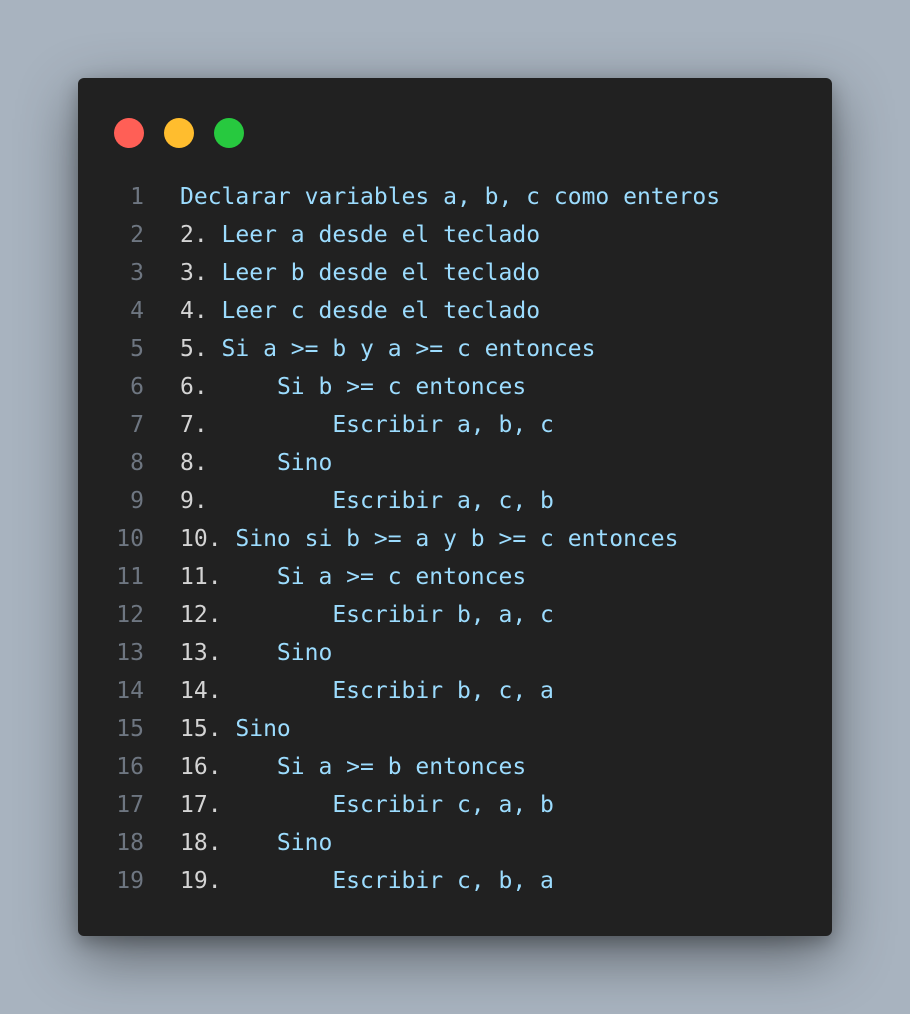 This screenshot has height=1014, width=910. What do you see at coordinates (387, 615) in the screenshot?
I see `line-text: Escribir b, a, c` at bounding box center [387, 615].